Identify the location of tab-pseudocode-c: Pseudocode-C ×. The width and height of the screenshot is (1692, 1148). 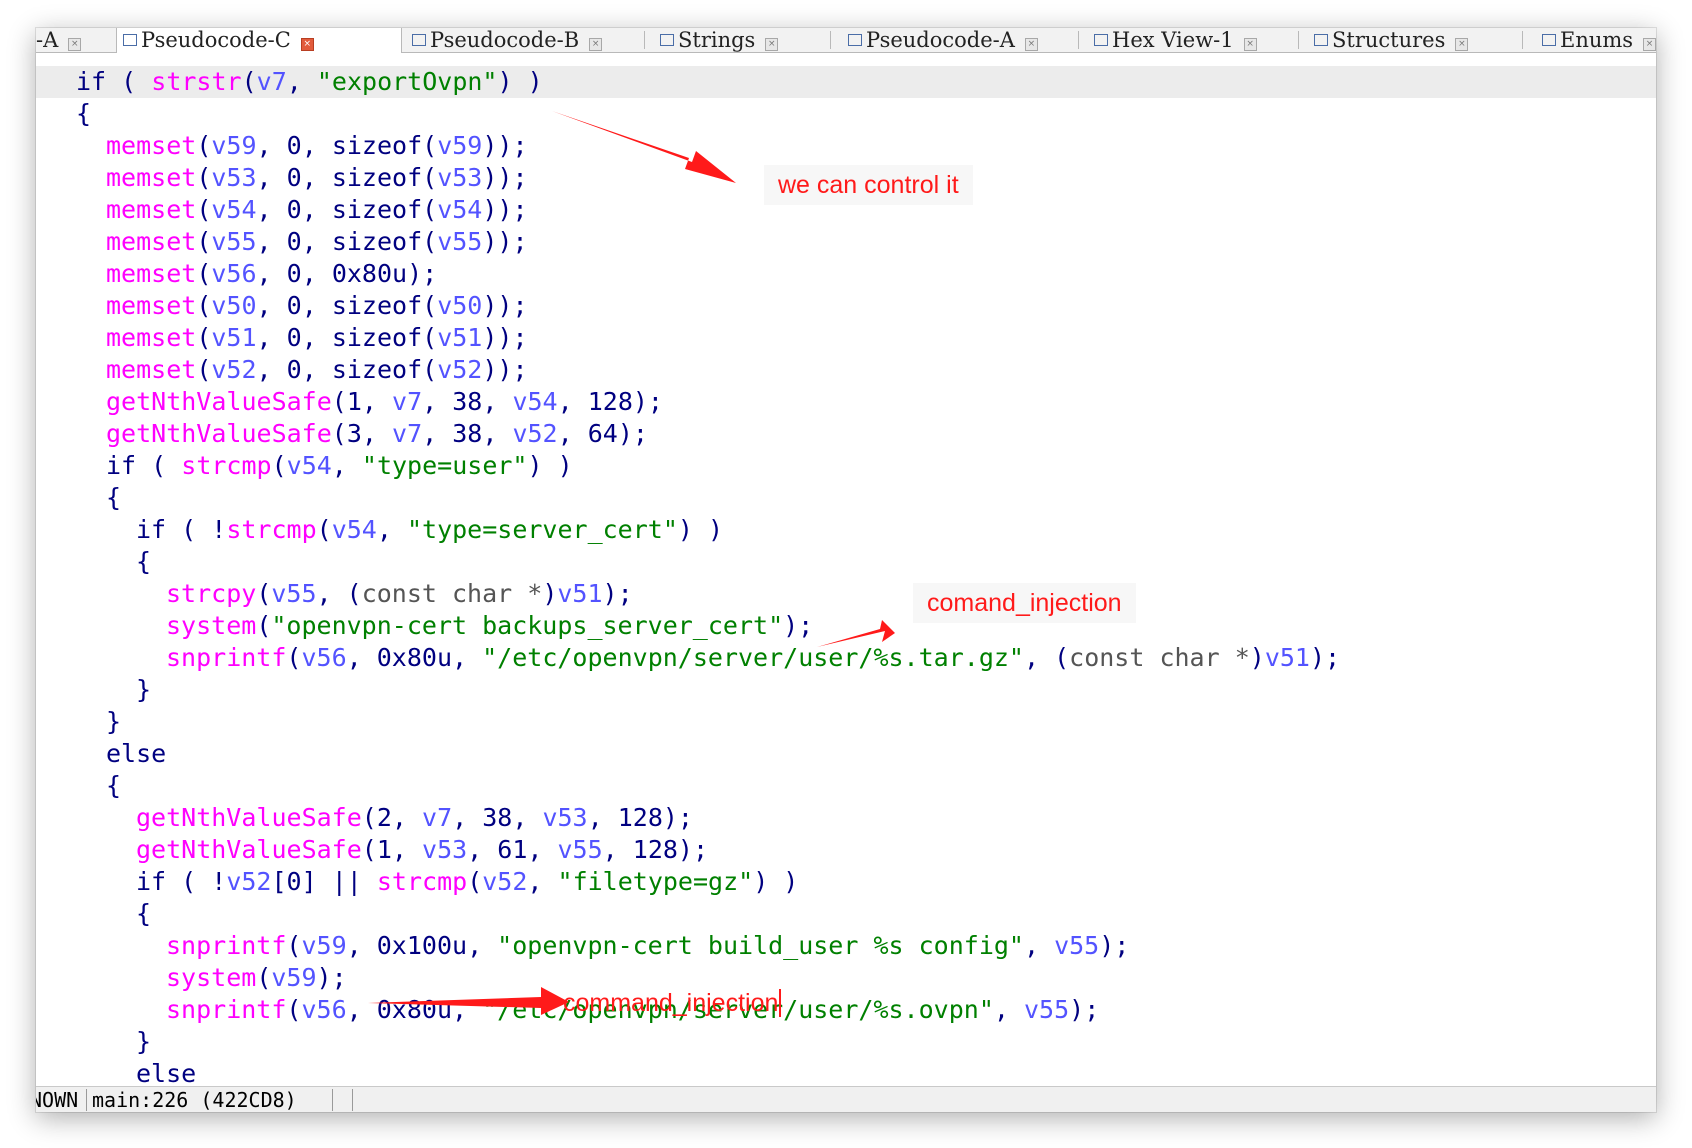
(259, 40).